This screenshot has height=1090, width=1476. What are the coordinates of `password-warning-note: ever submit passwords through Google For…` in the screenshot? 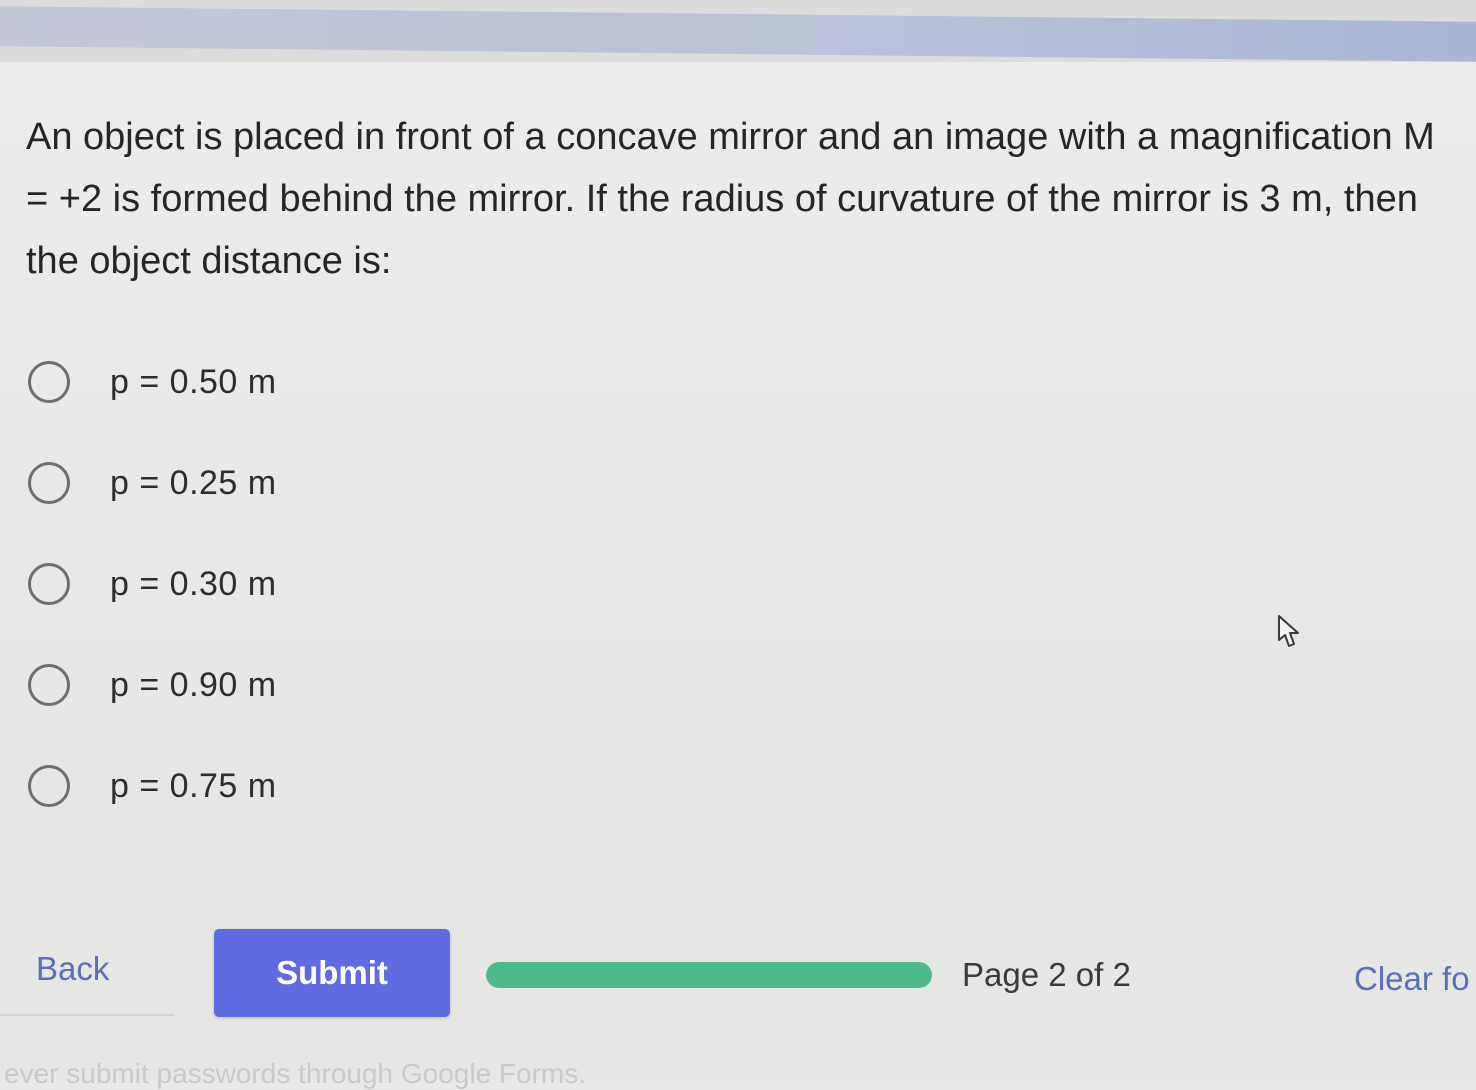 It's located at (295, 1073).